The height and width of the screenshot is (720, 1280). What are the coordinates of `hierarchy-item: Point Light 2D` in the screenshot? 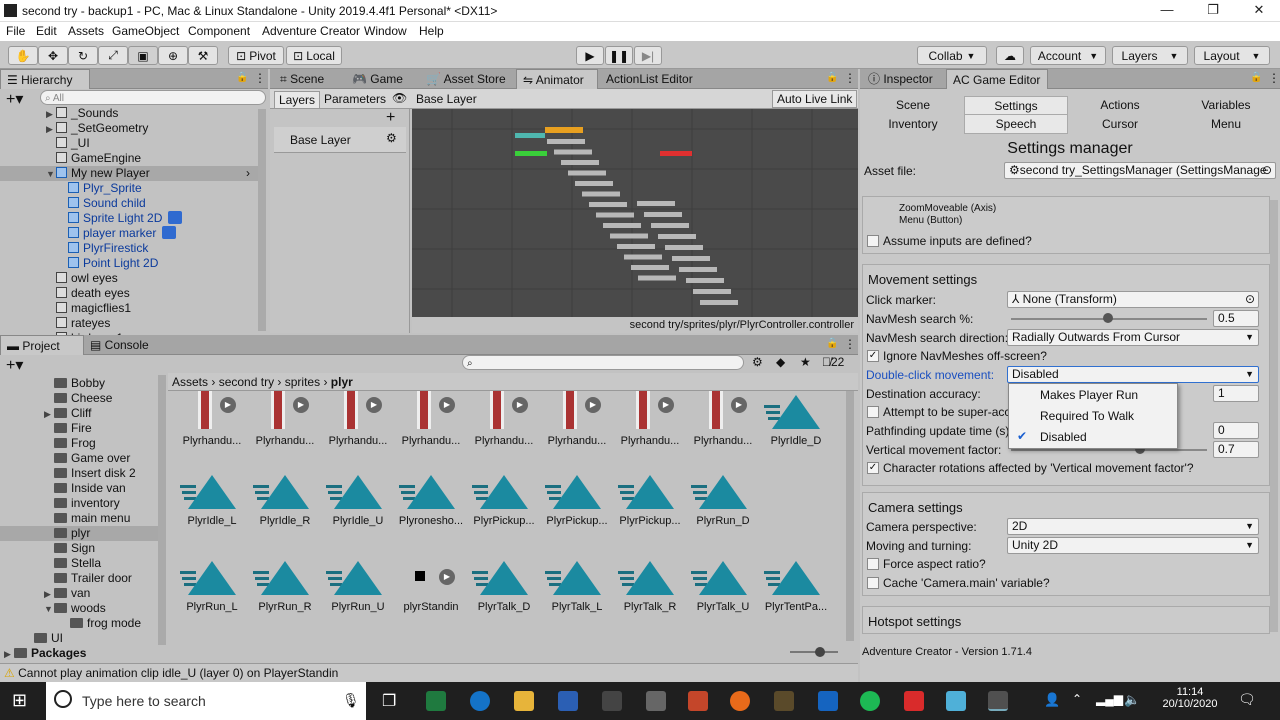 It's located at (108, 263).